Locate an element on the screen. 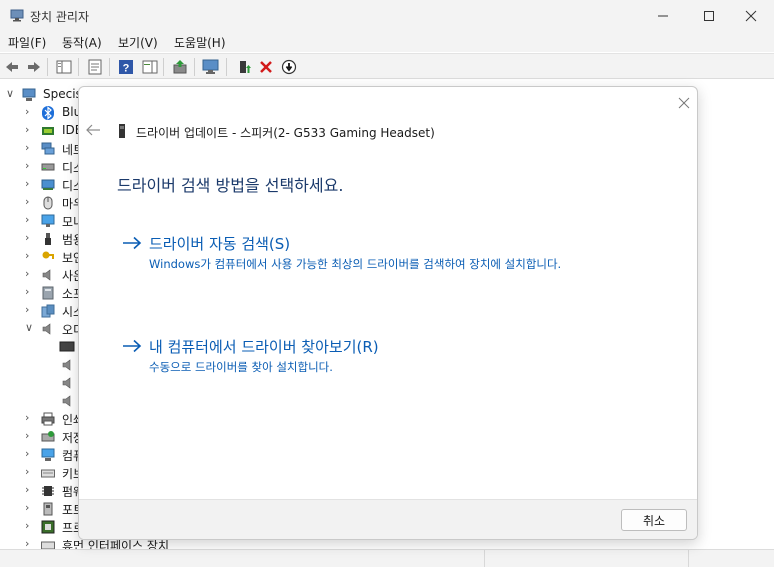 This screenshot has height=567, width=774. browse-my-computer-title: 내 컴퓨터에서 드라이버 찾아보기(R) is located at coordinates (264, 346).